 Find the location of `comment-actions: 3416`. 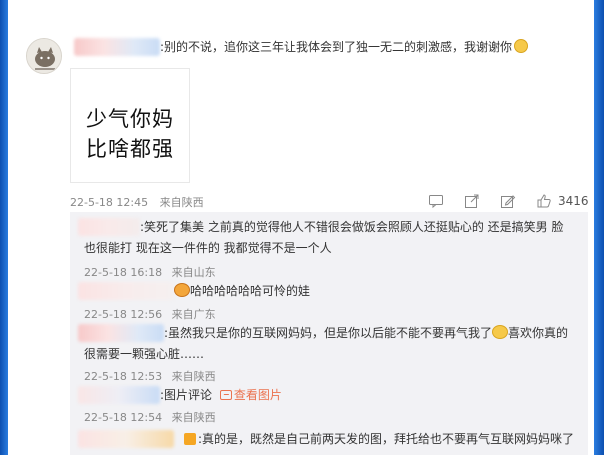

comment-actions: 3416 is located at coordinates (508, 201).